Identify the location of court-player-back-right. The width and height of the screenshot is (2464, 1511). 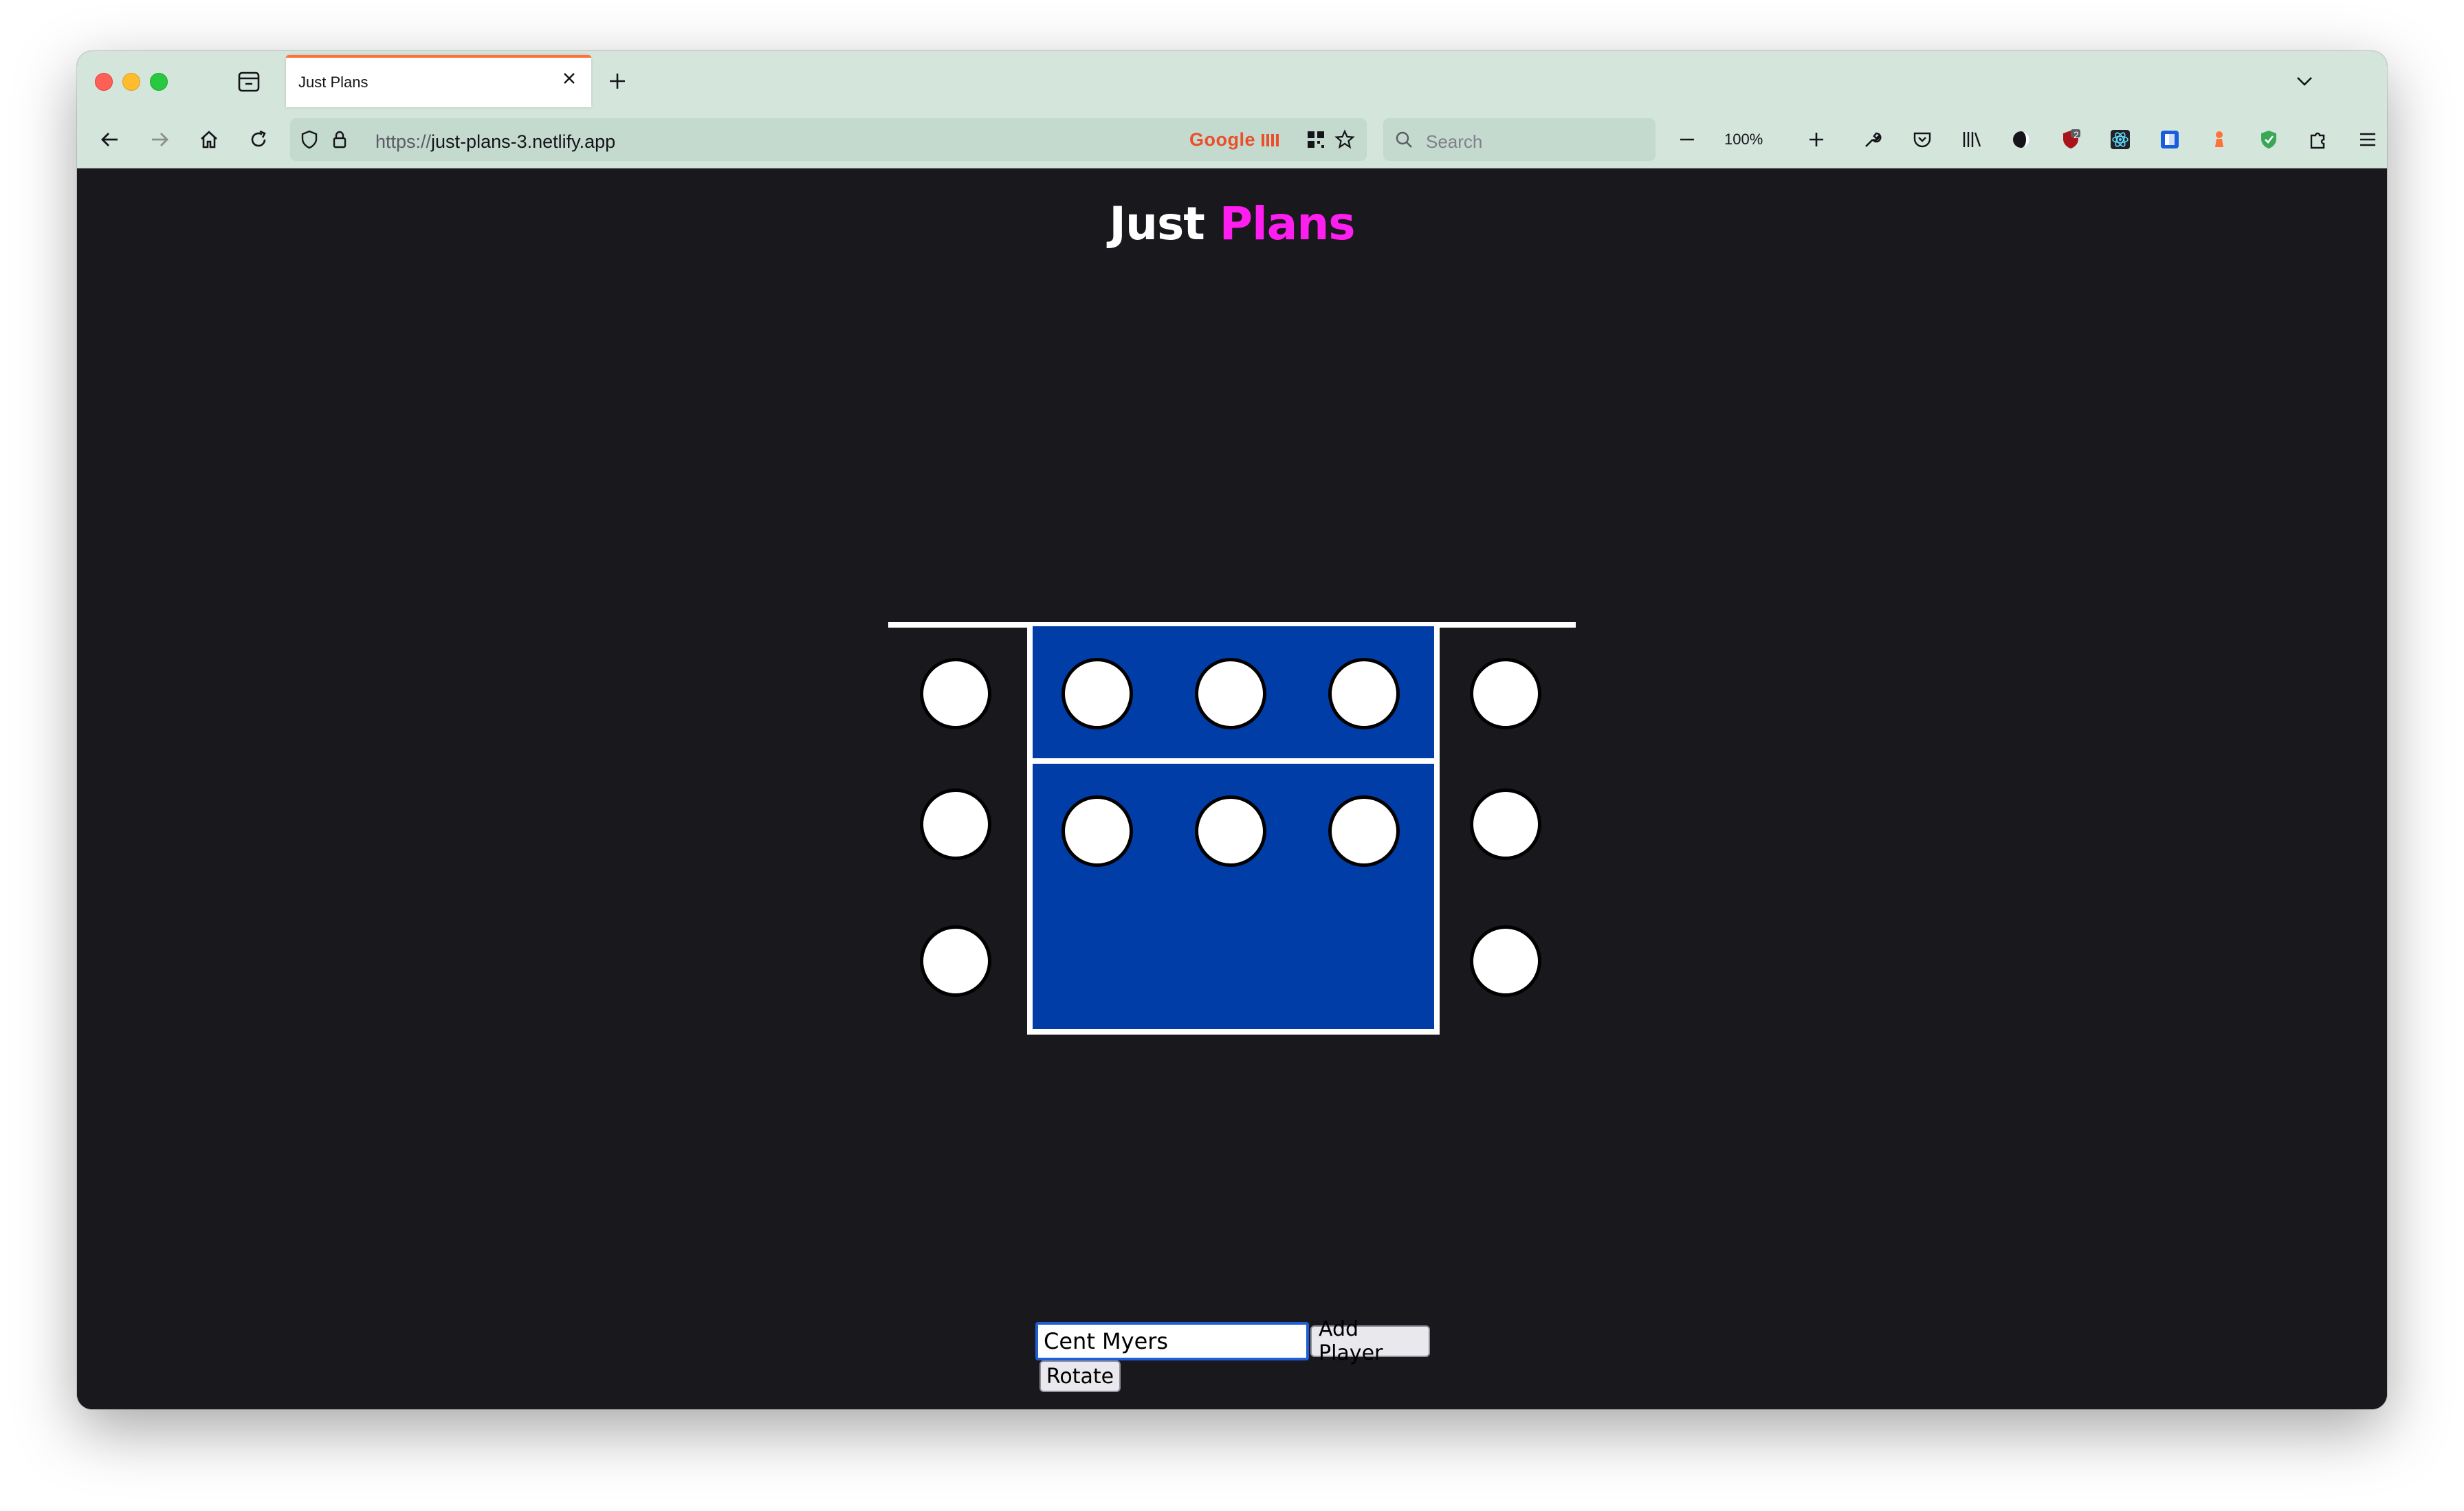
(1364, 831).